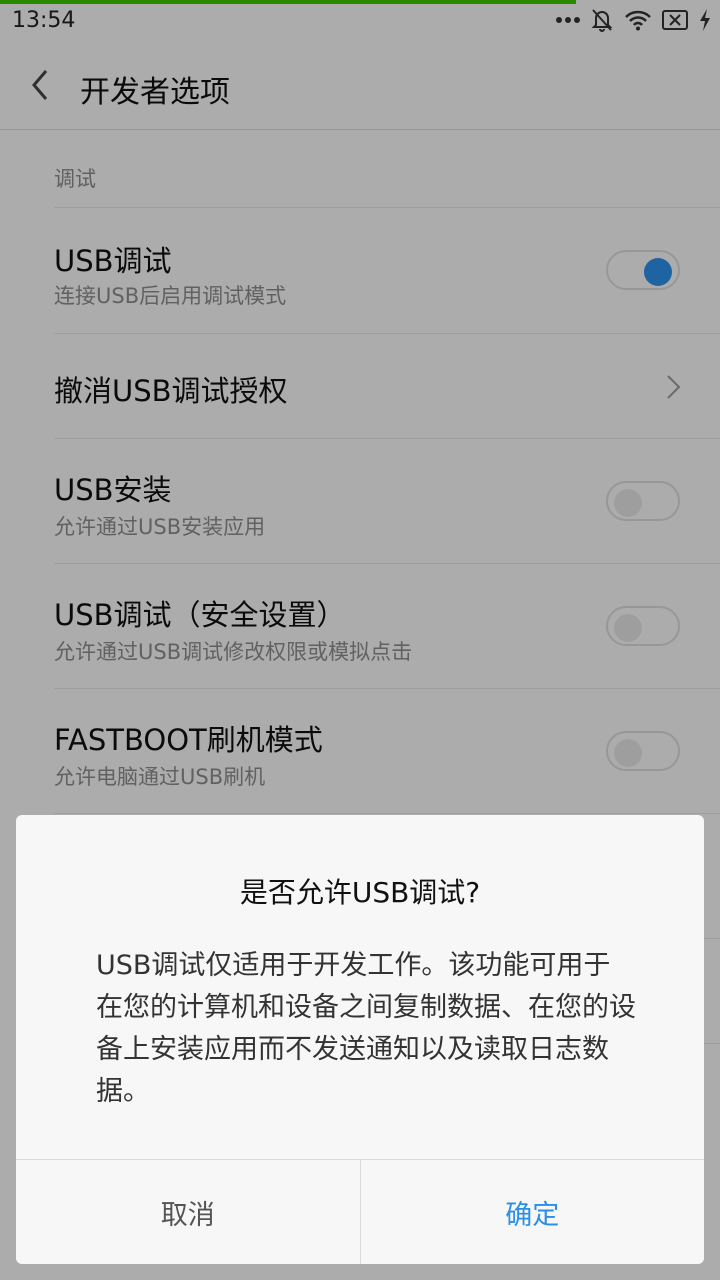 The width and height of the screenshot is (720, 1280). What do you see at coordinates (533, 1212) in the screenshot?
I see `confirm-button: 确定` at bounding box center [533, 1212].